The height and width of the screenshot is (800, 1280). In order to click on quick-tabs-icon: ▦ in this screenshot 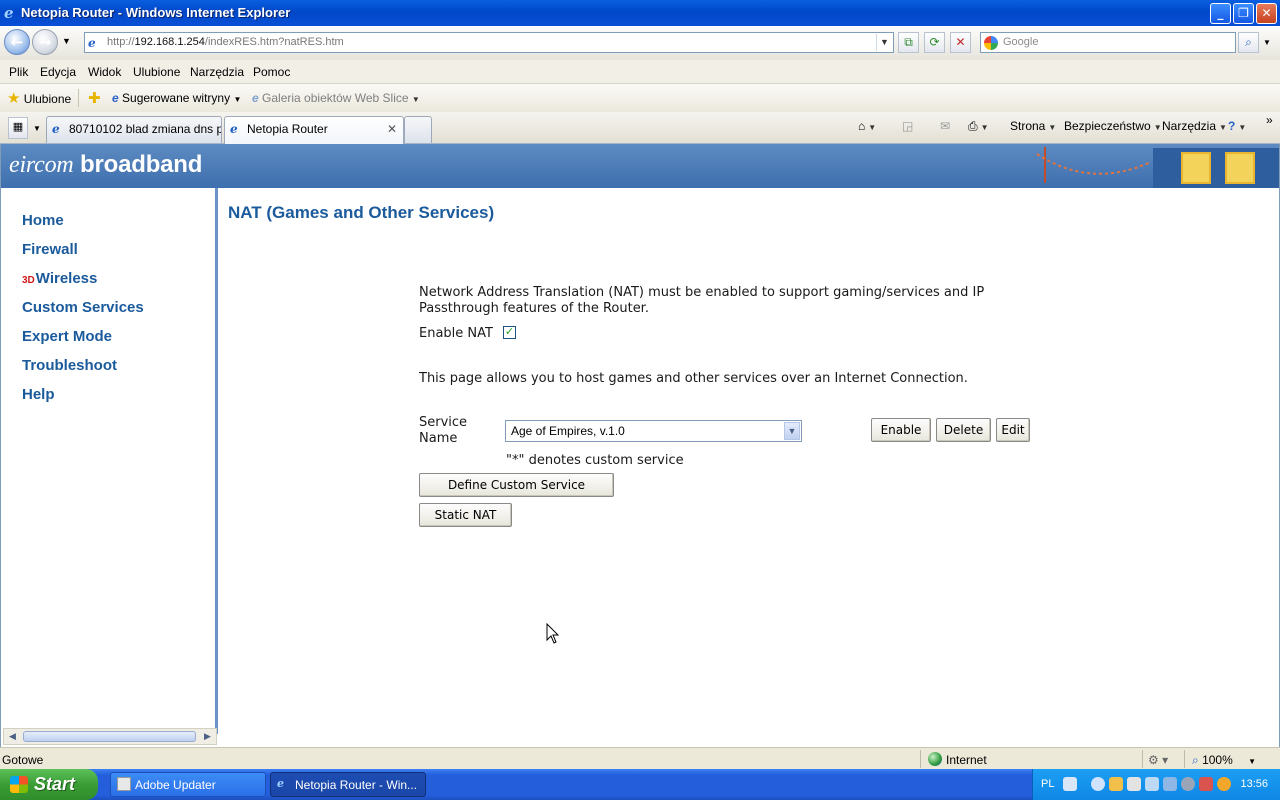, I will do `click(18, 128)`.